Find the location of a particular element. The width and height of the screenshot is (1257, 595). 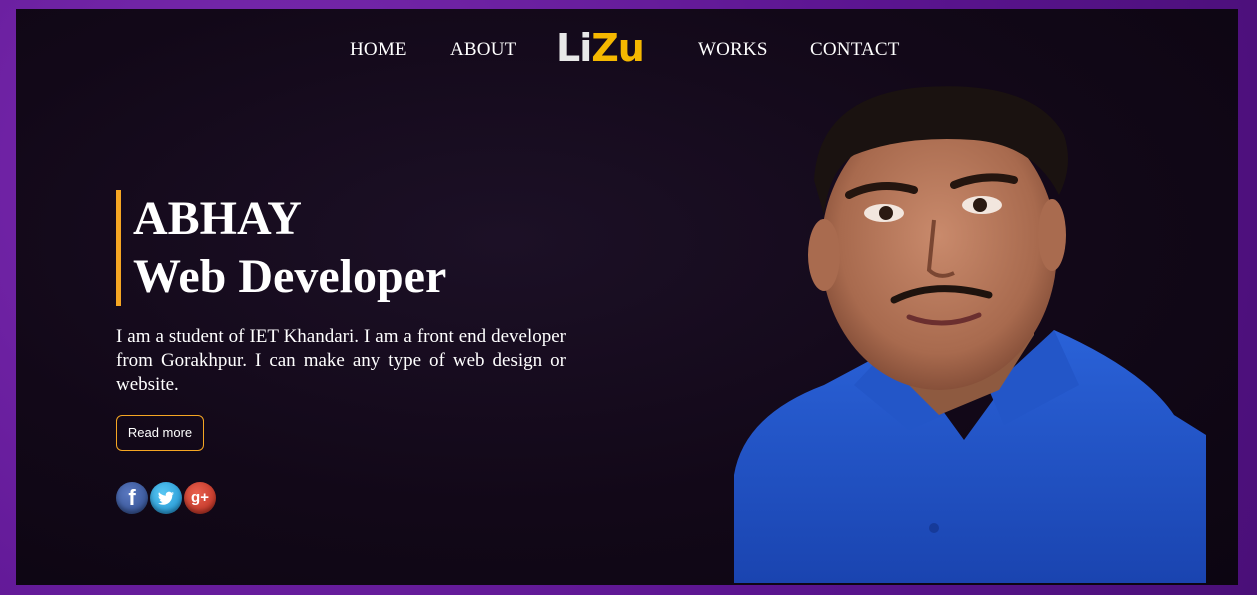

nav-contact: CONTACT is located at coordinates (855, 50).